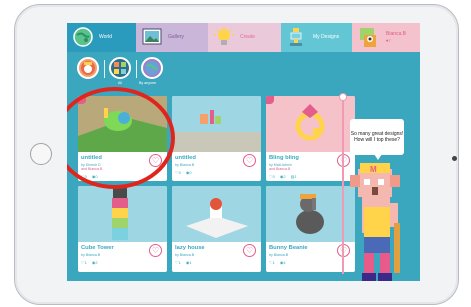 The image size is (471, 307). I want to click on comments-stat: ▤1, so click(294, 176).